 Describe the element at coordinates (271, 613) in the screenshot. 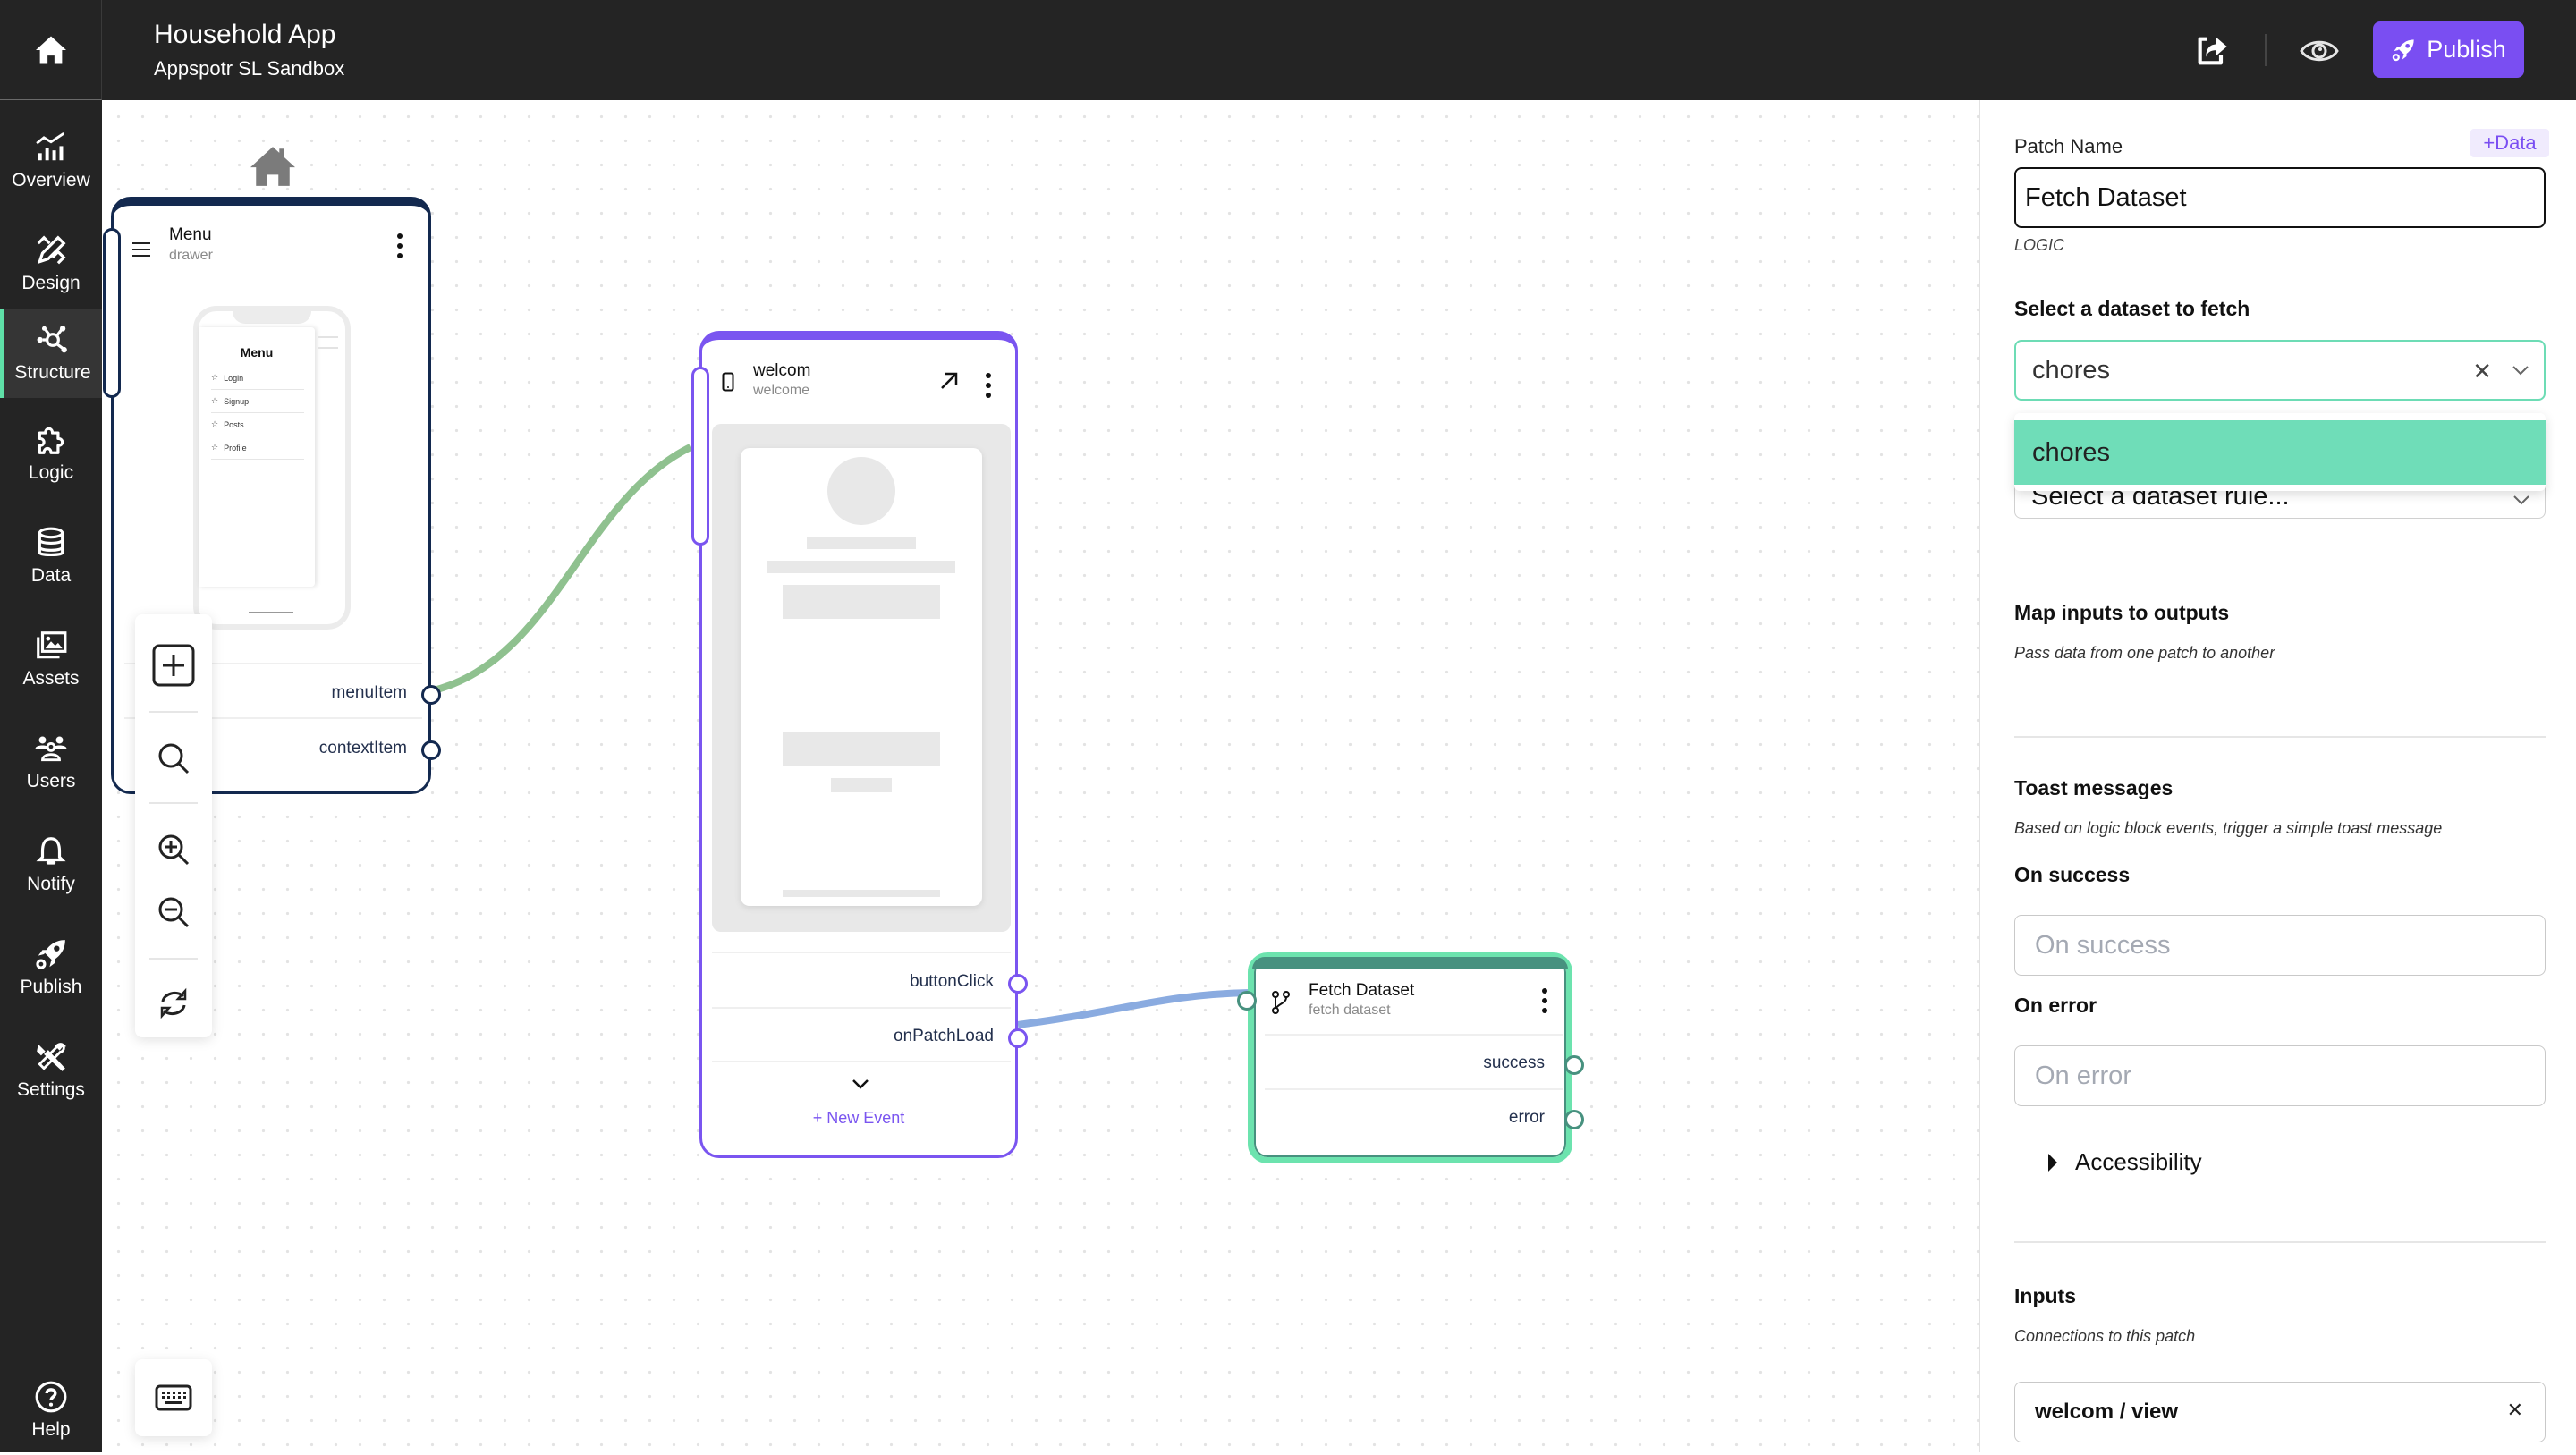

I see `phone-home-bar` at that location.